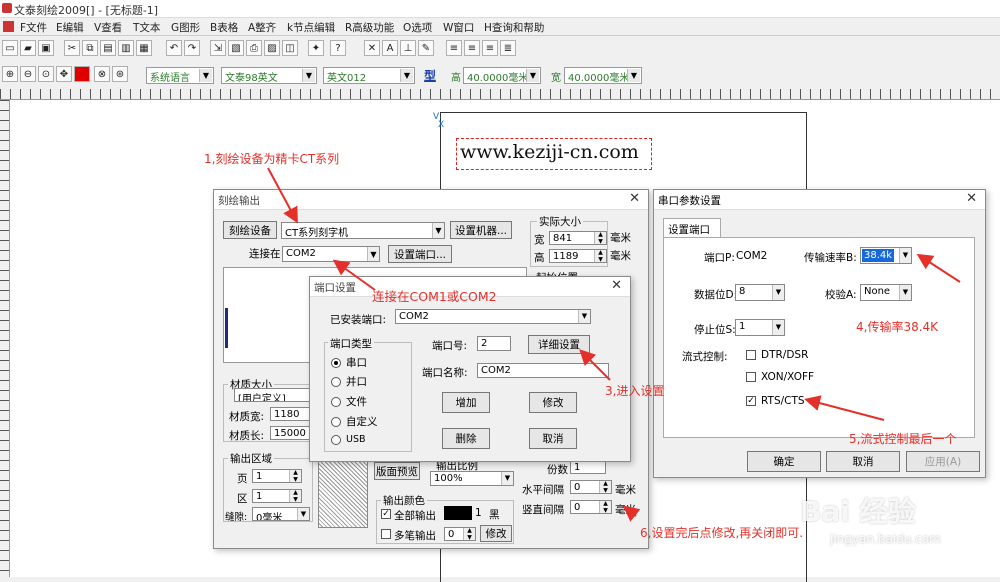  What do you see at coordinates (903, 439) in the screenshot?
I see `annotation-step-5: 5,流式控制最后一个` at bounding box center [903, 439].